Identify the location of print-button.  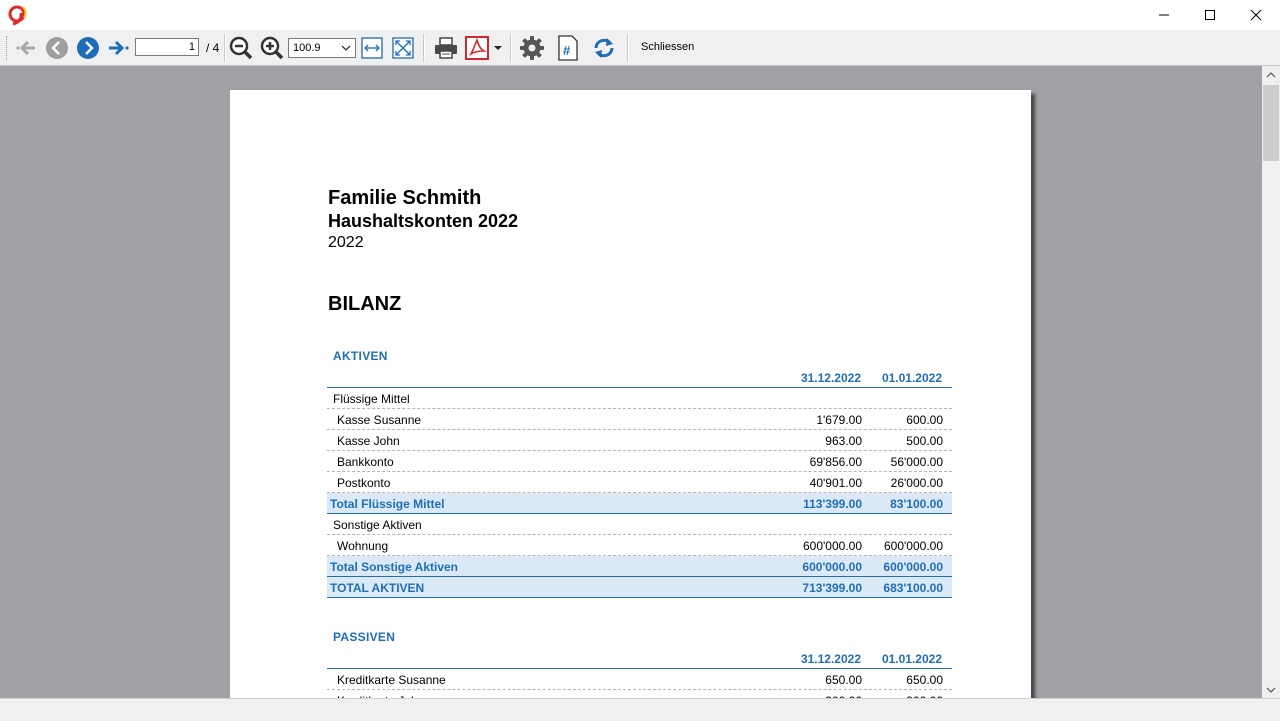
(446, 48).